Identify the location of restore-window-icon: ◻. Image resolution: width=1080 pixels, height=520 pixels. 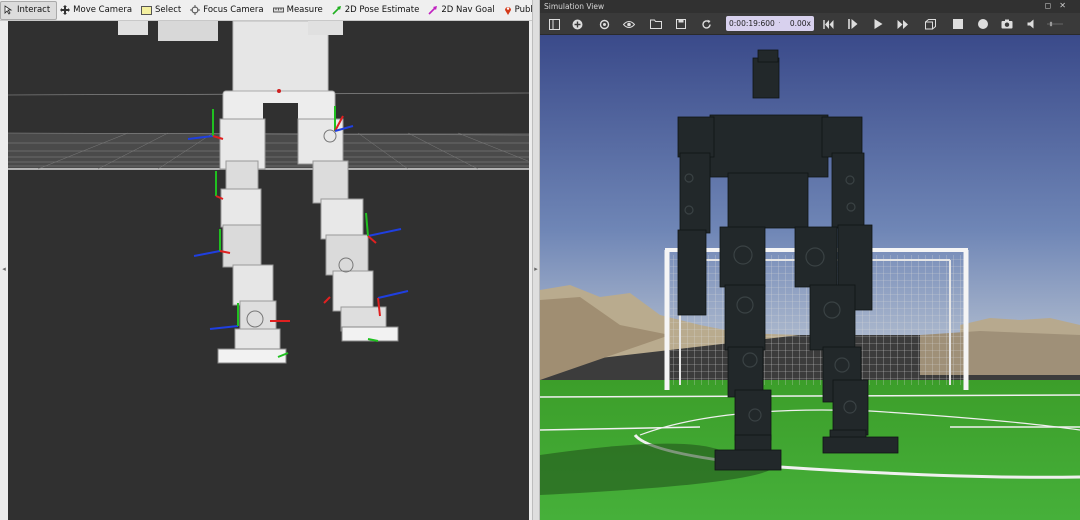
(1052, 5).